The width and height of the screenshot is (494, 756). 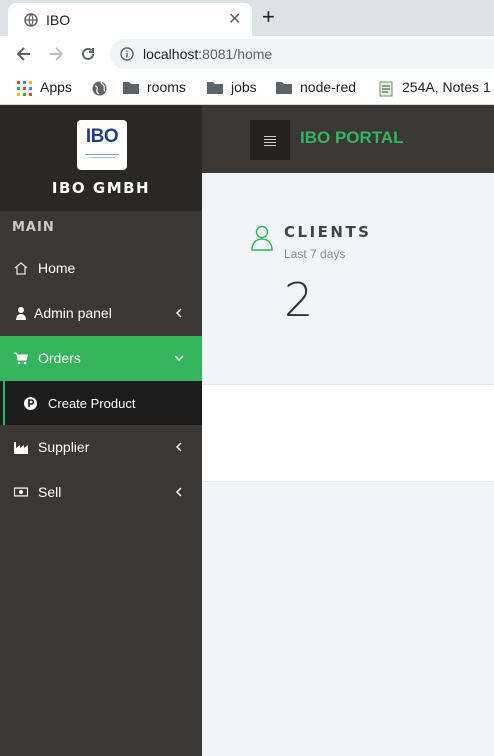 I want to click on sidebar-item-sell: Sell, so click(x=101, y=492).